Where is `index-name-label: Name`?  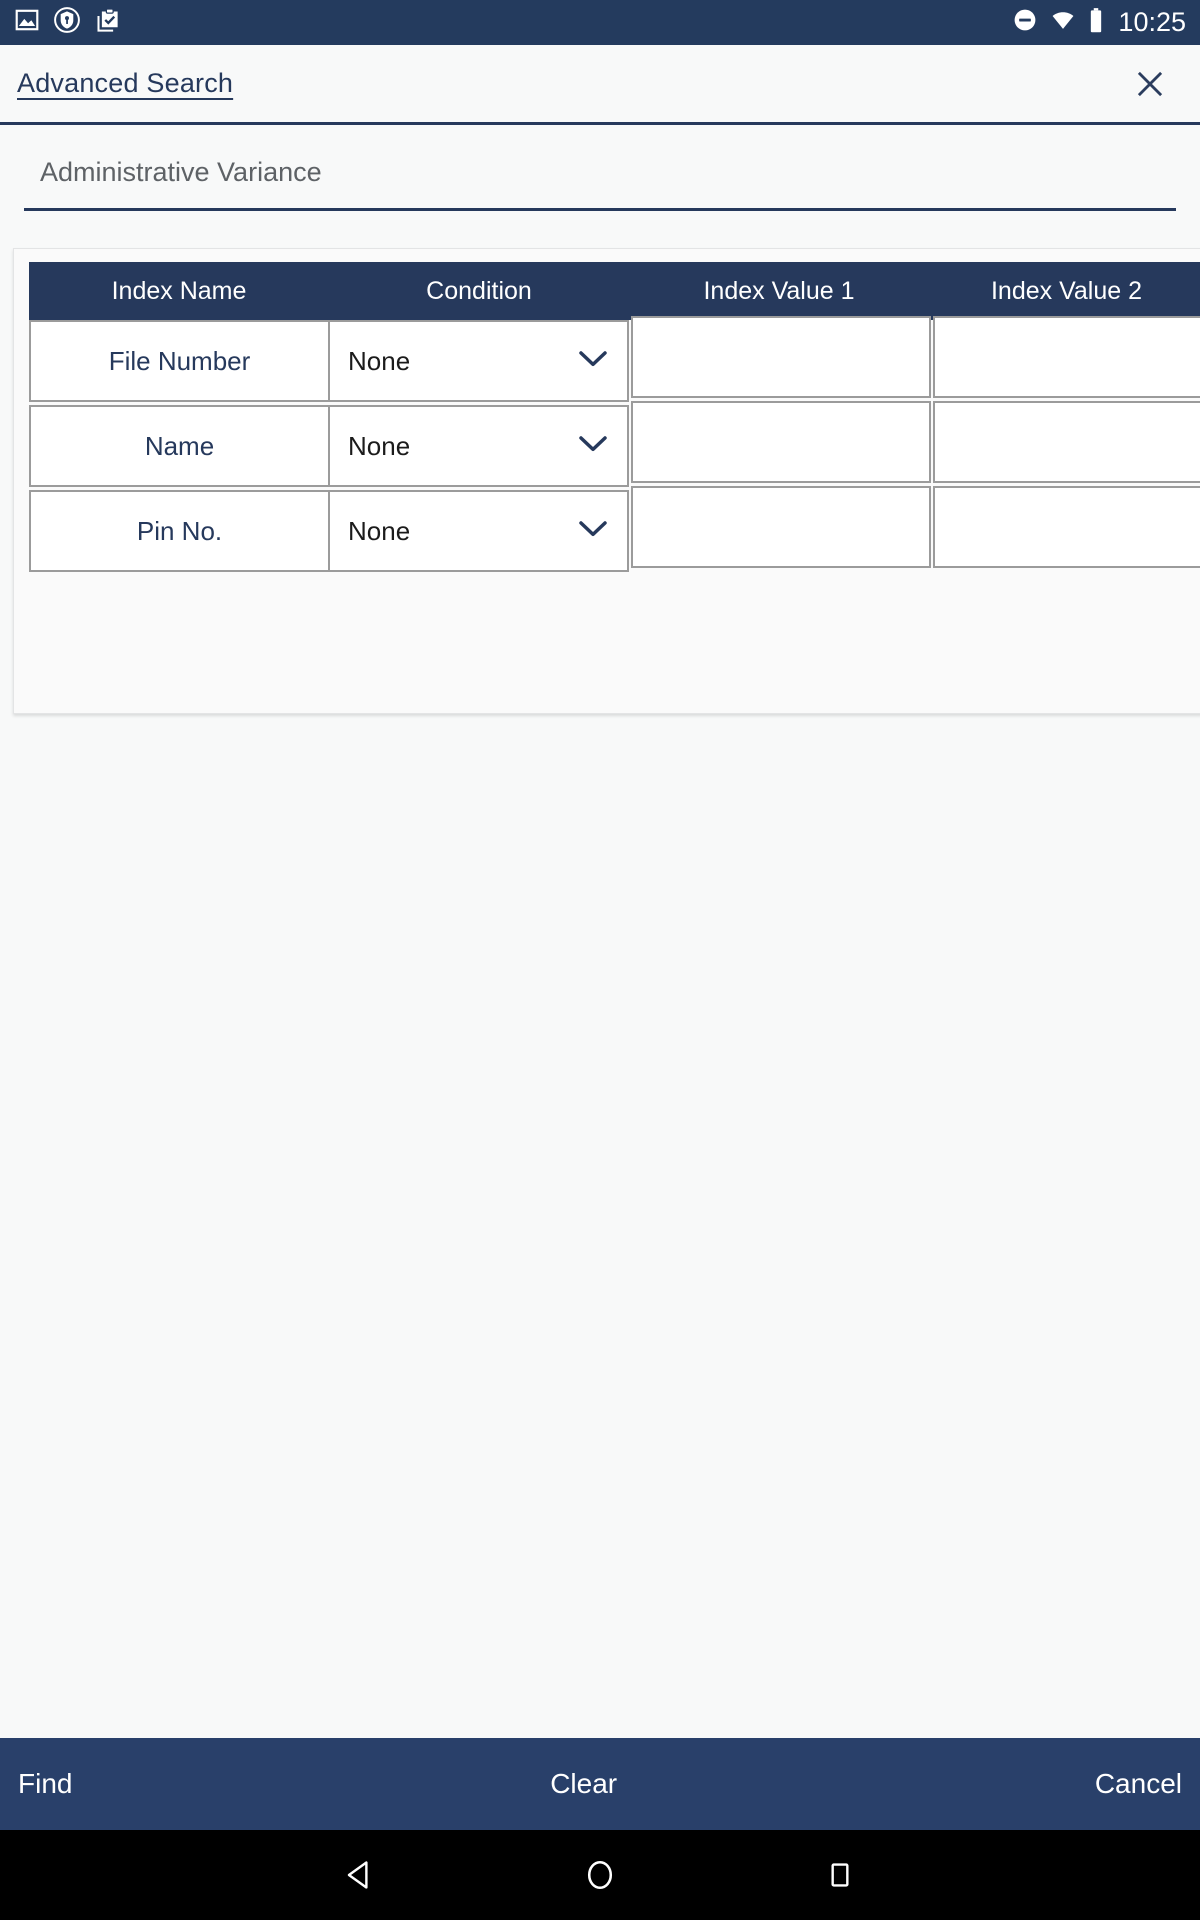
index-name-label: Name is located at coordinates (179, 445).